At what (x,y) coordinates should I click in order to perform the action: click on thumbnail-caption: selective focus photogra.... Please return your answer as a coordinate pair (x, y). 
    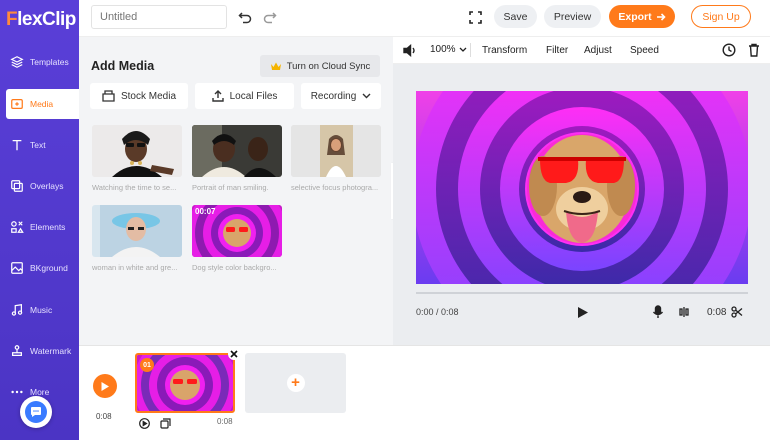
    Looking at the image, I should click on (335, 187).